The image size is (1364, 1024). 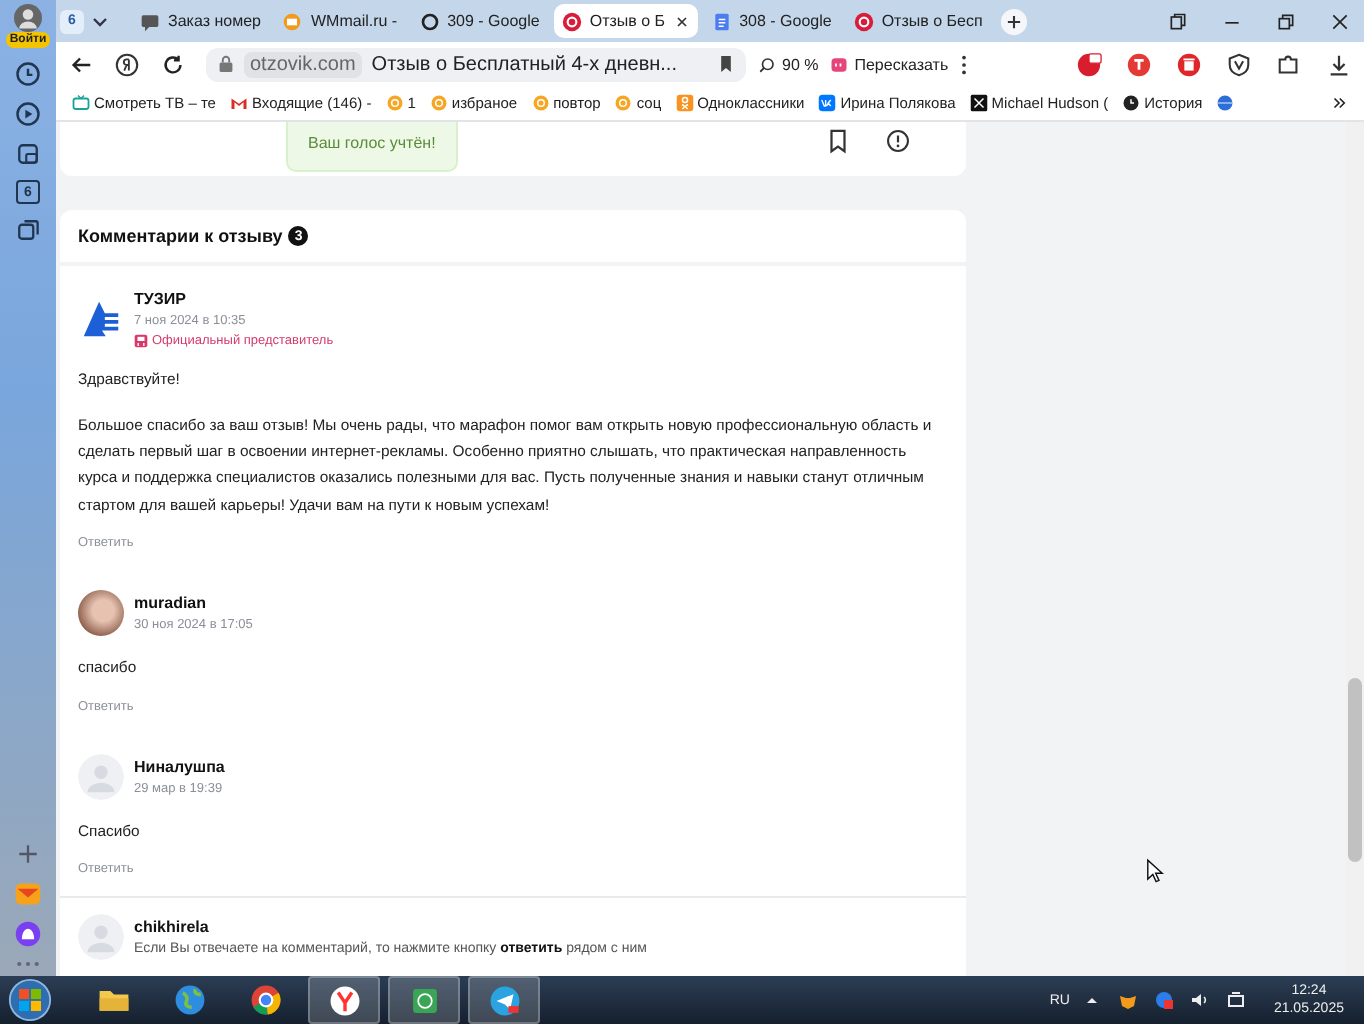 I want to click on chat-icon, so click(x=150, y=21).